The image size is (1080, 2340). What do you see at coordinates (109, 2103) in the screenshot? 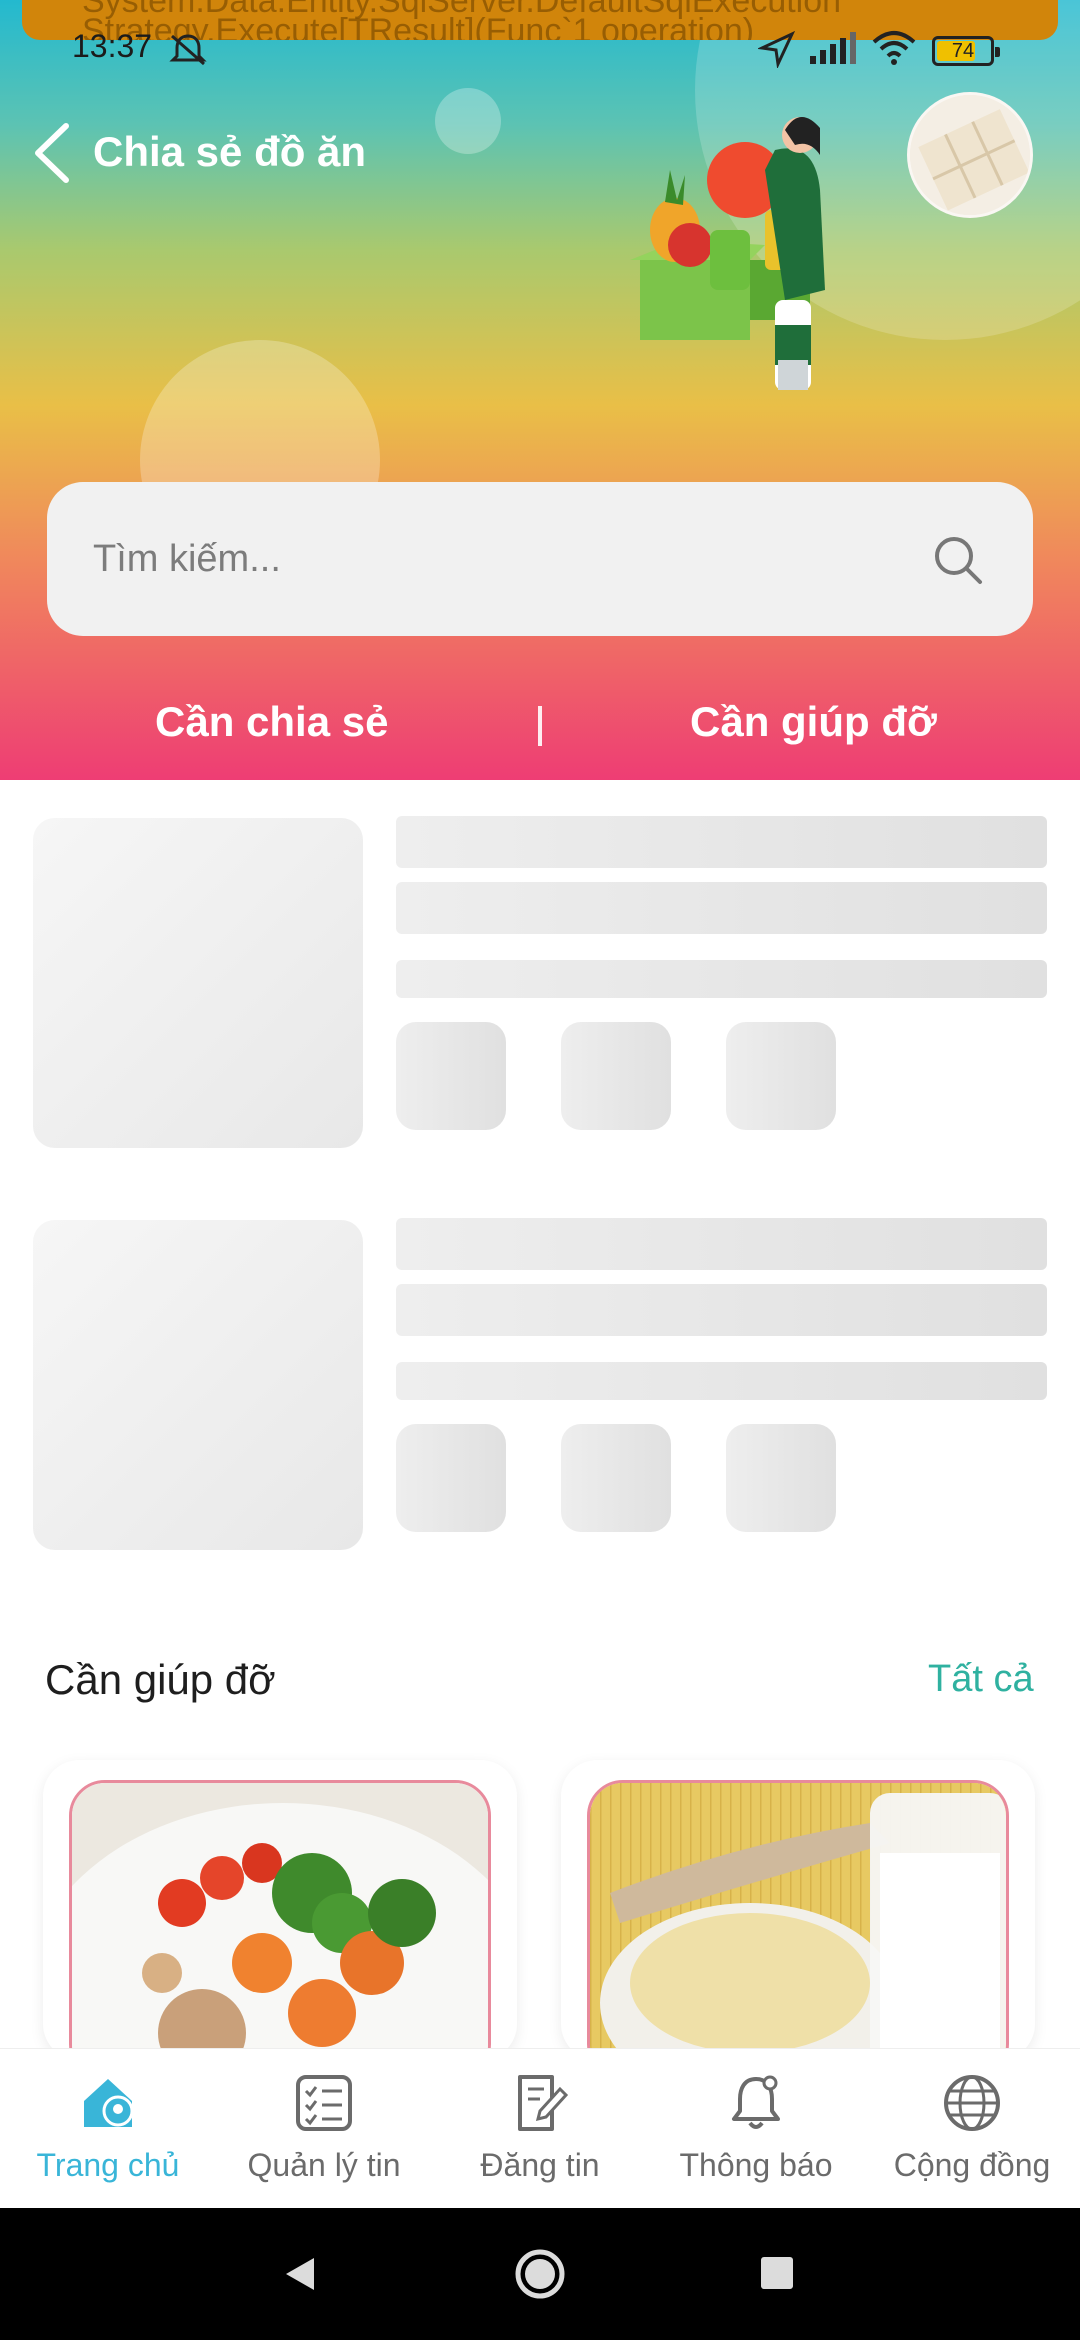
I see `home-location-icon` at bounding box center [109, 2103].